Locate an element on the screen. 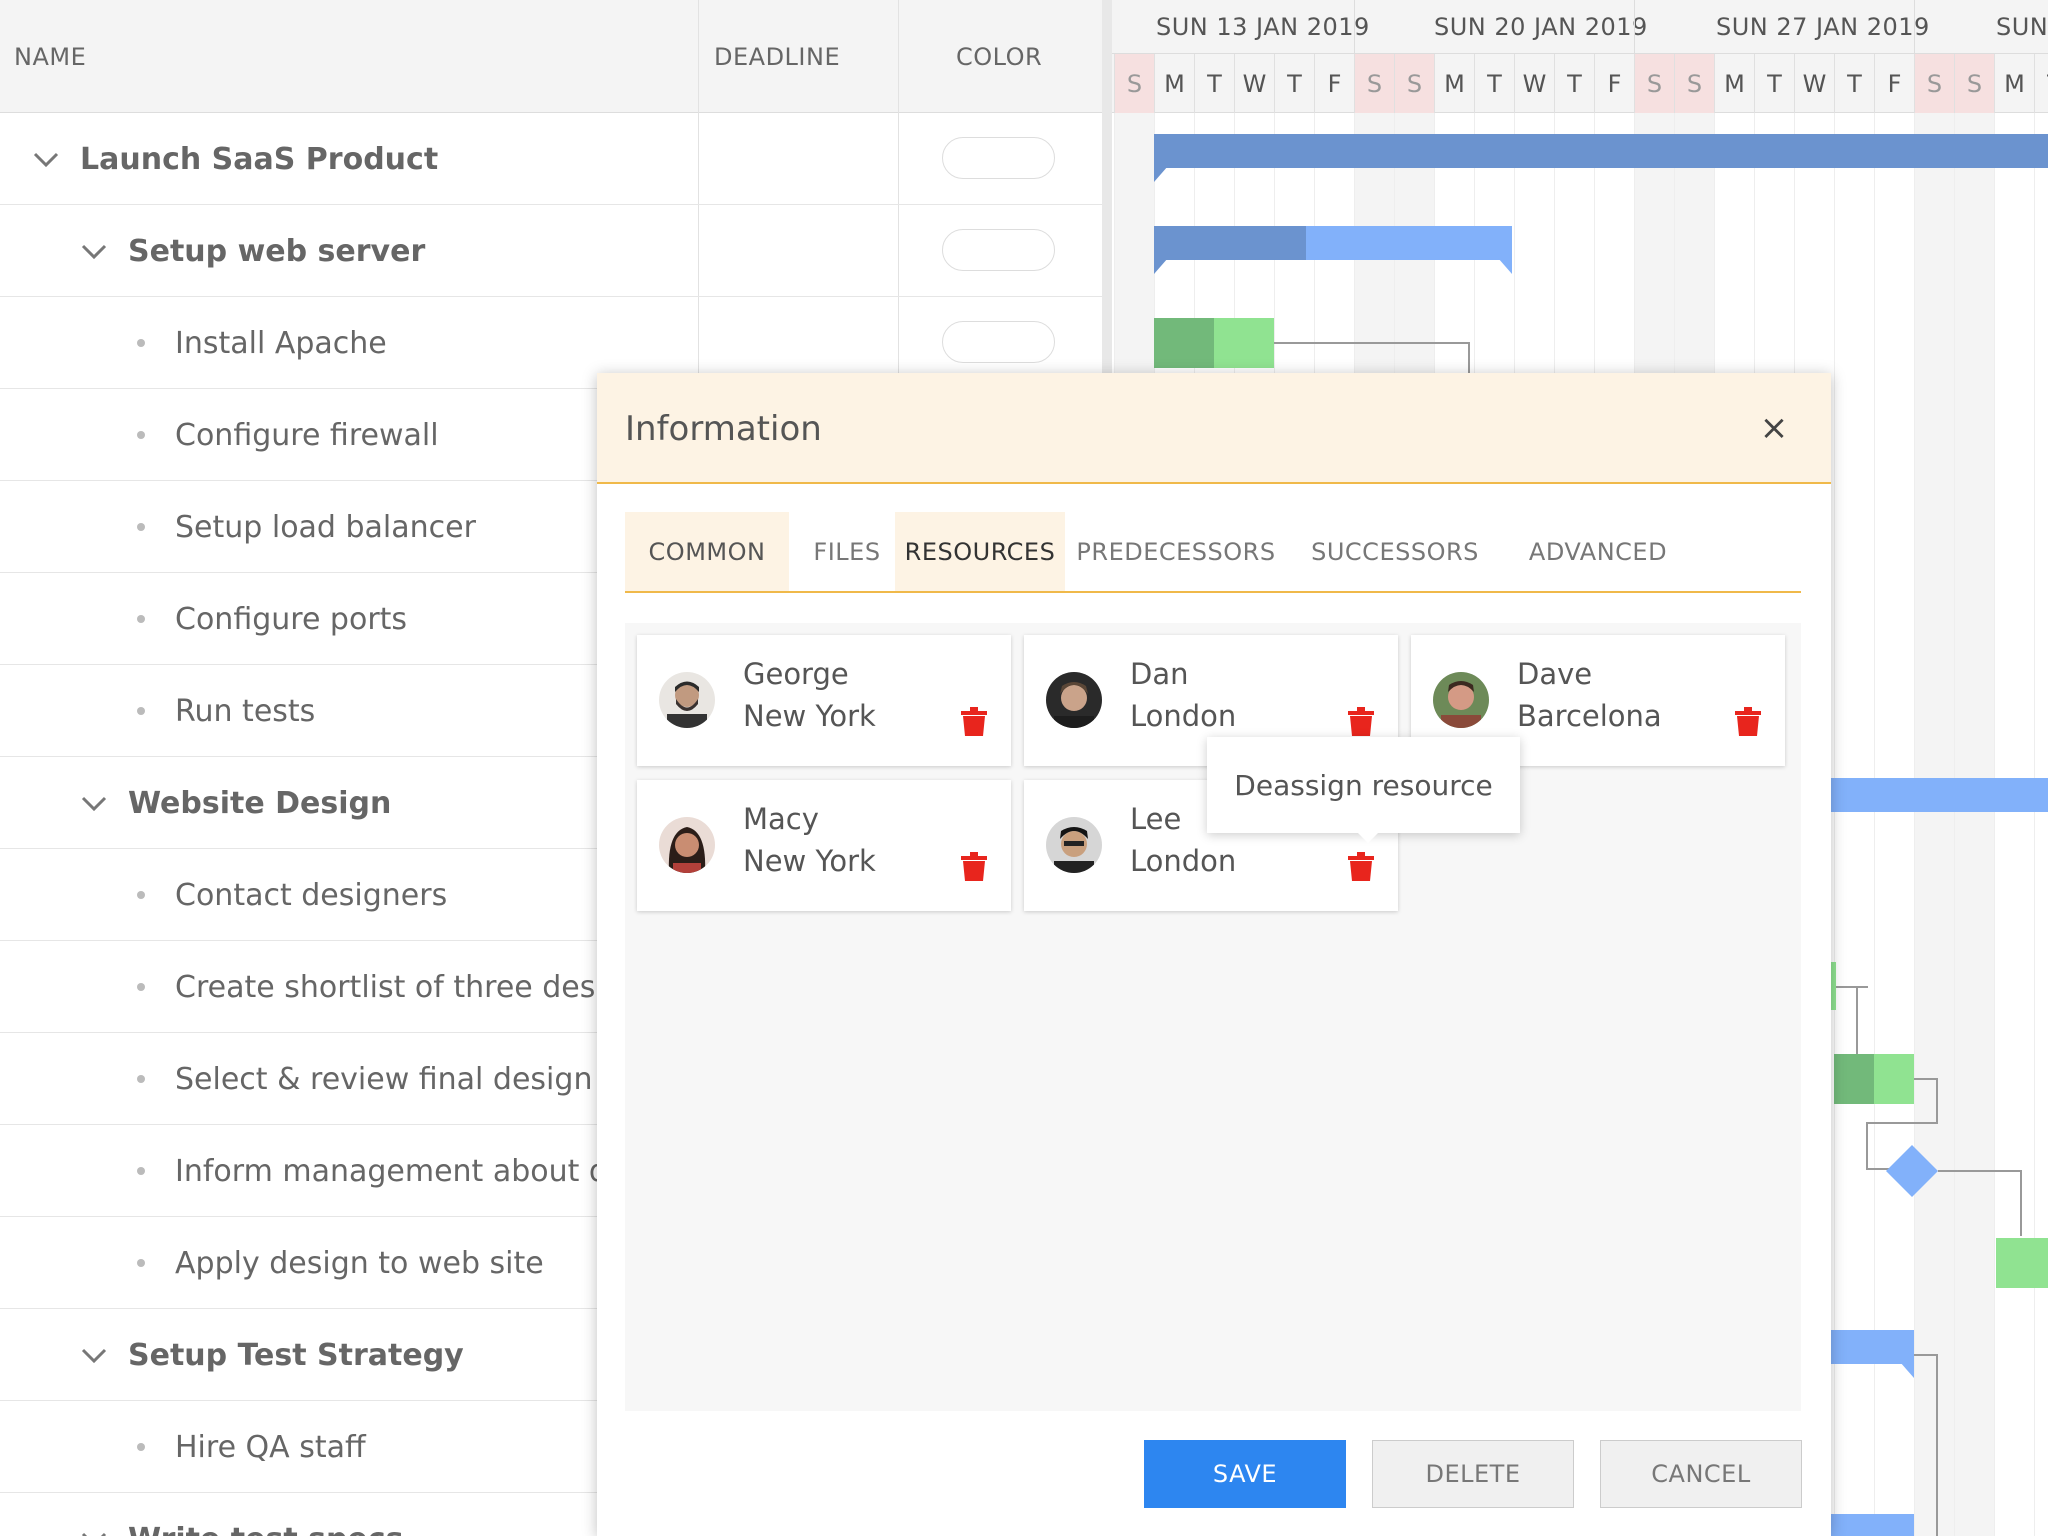 The width and height of the screenshot is (2048, 1536). gantt-bar-select-final-design-progress is located at coordinates (1854, 1079).